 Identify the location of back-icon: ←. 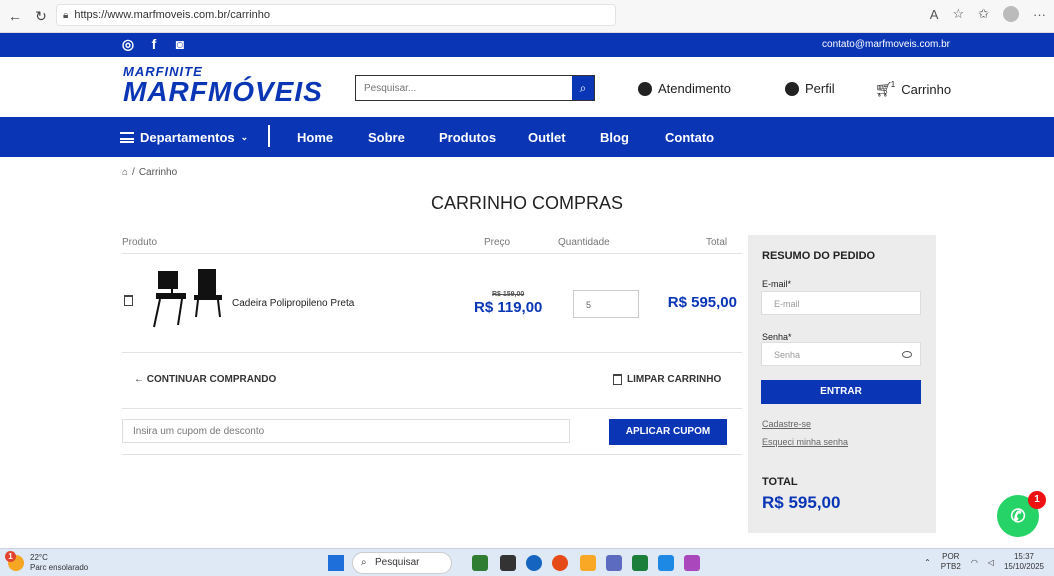
(15, 16).